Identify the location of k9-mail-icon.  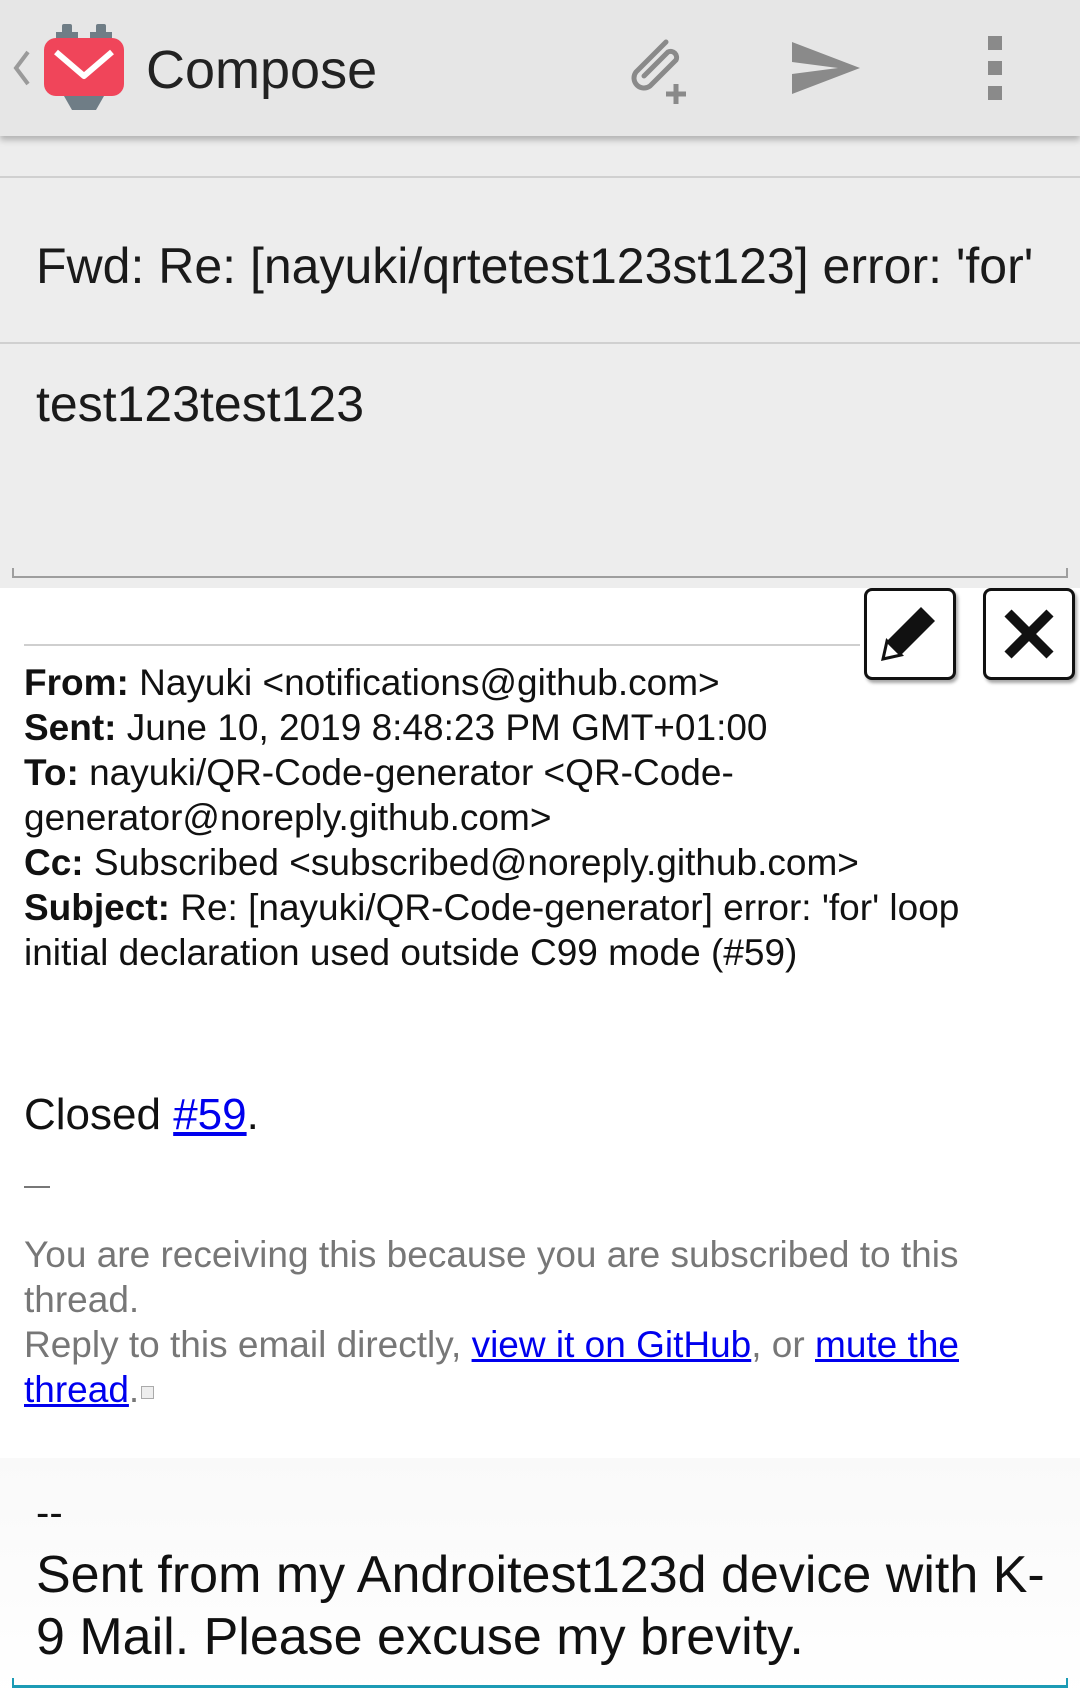
(84, 68).